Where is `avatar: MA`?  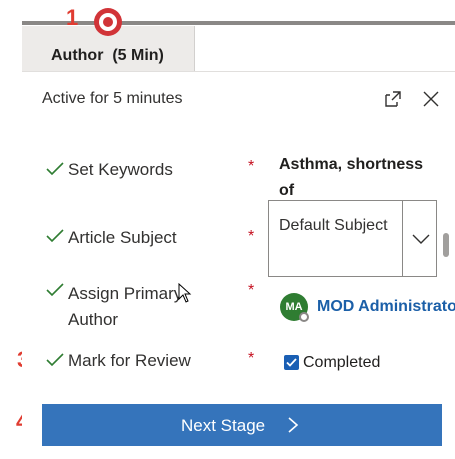
avatar: MA is located at coordinates (294, 307).